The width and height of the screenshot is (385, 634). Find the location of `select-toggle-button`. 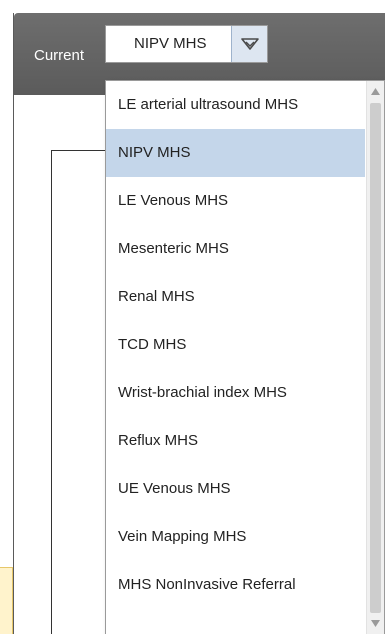

select-toggle-button is located at coordinates (249, 44).